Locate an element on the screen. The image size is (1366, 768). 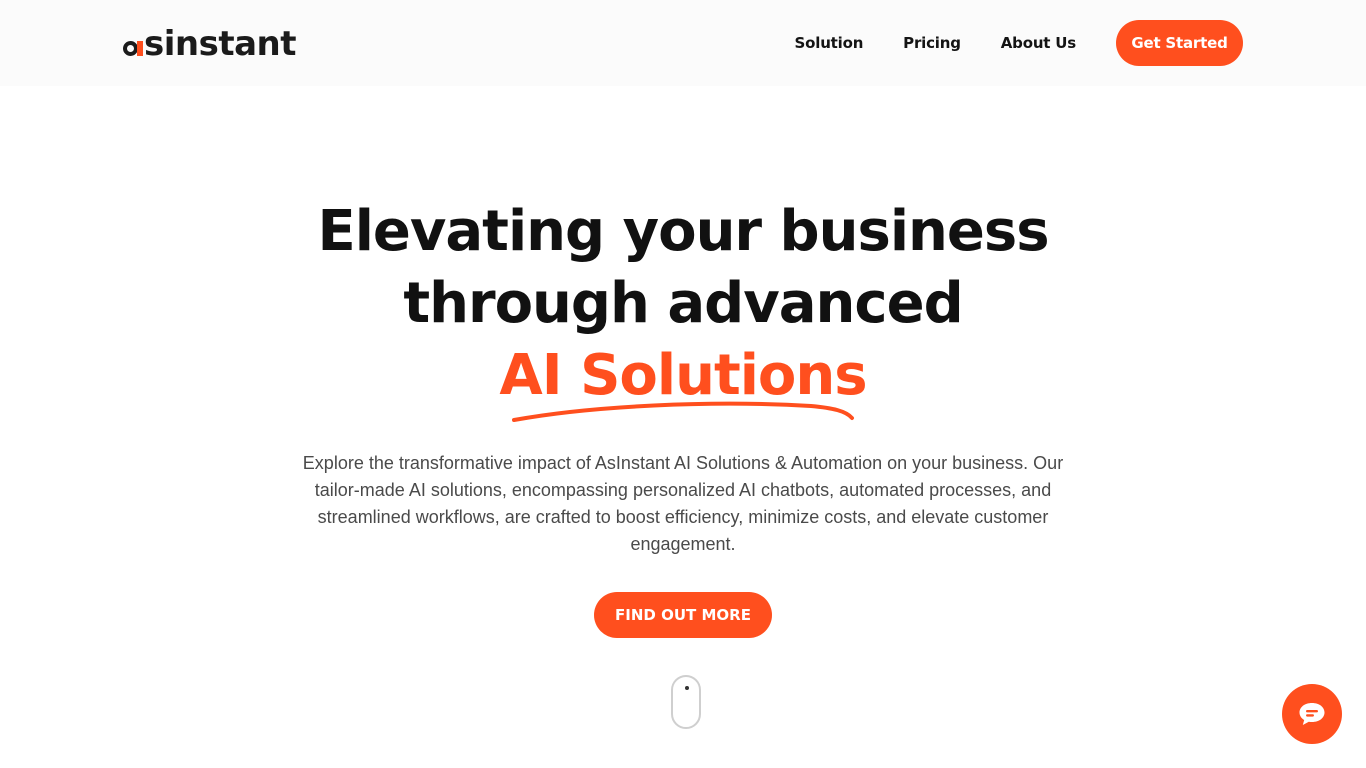
nav-item-solution: Solution is located at coordinates (829, 43).